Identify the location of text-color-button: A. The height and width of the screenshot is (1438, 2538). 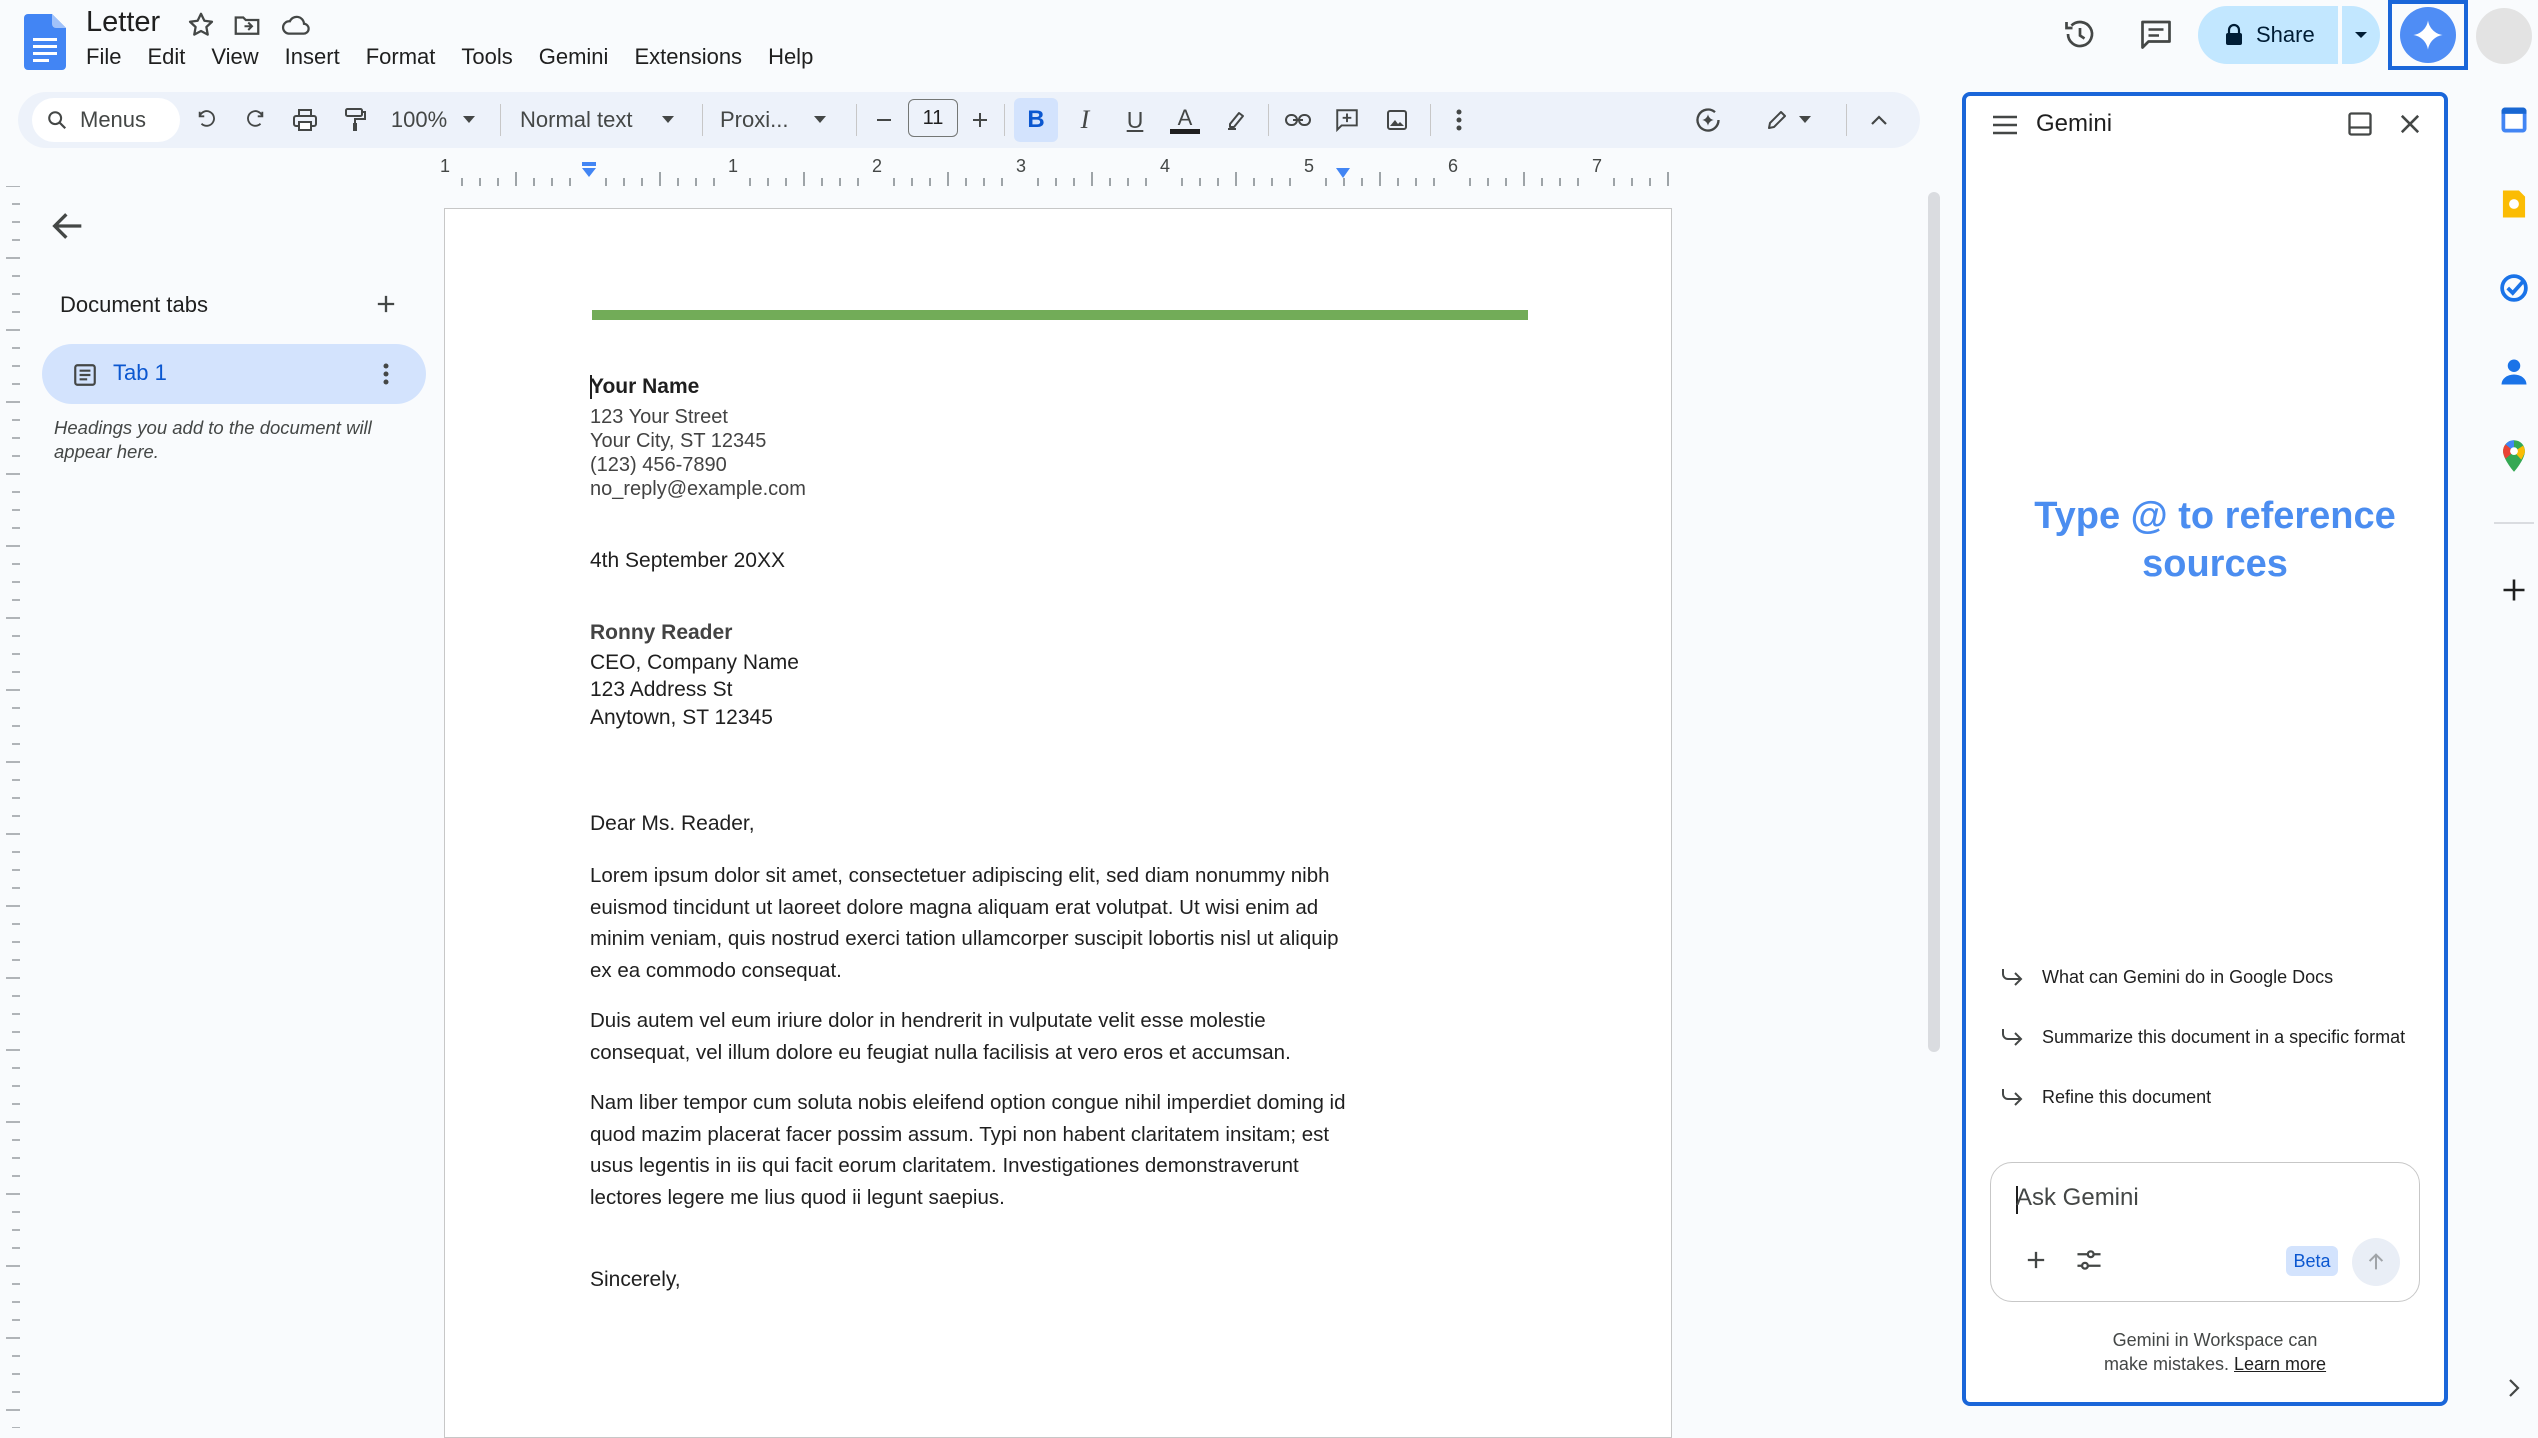
(1185, 120).